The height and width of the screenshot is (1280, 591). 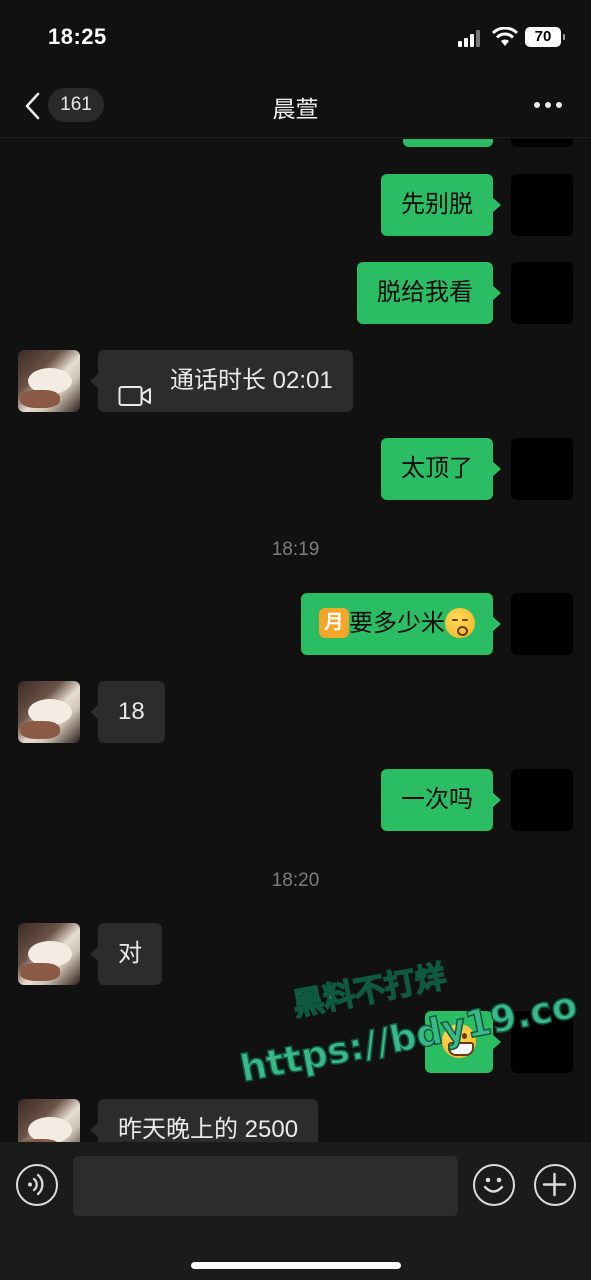 What do you see at coordinates (295, 143) in the screenshot?
I see `message-row` at bounding box center [295, 143].